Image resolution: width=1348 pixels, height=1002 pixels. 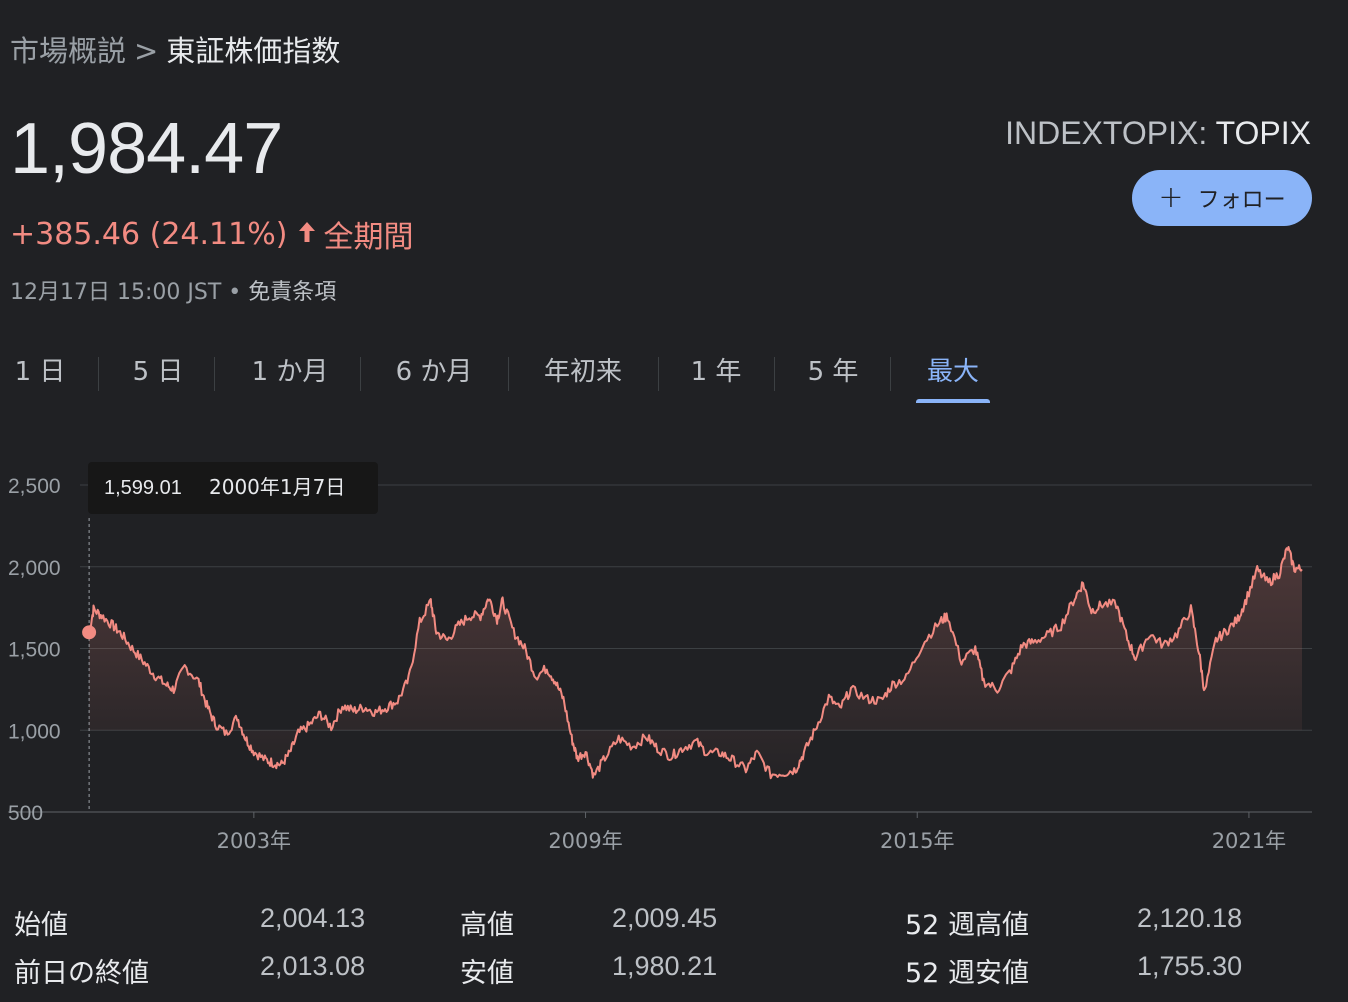 I want to click on tooltip-value: 1,599.01, so click(x=143, y=488).